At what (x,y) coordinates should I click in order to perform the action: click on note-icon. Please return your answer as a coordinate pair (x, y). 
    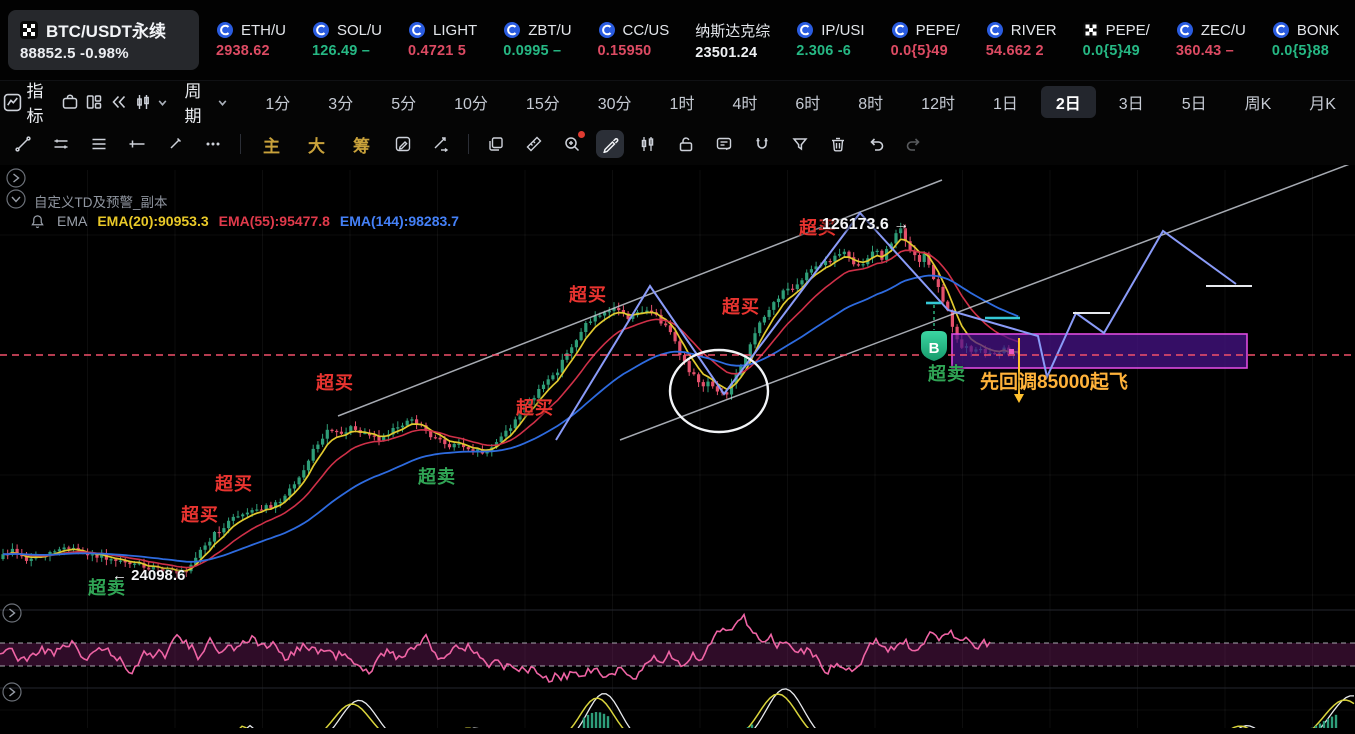
    Looking at the image, I should click on (724, 144).